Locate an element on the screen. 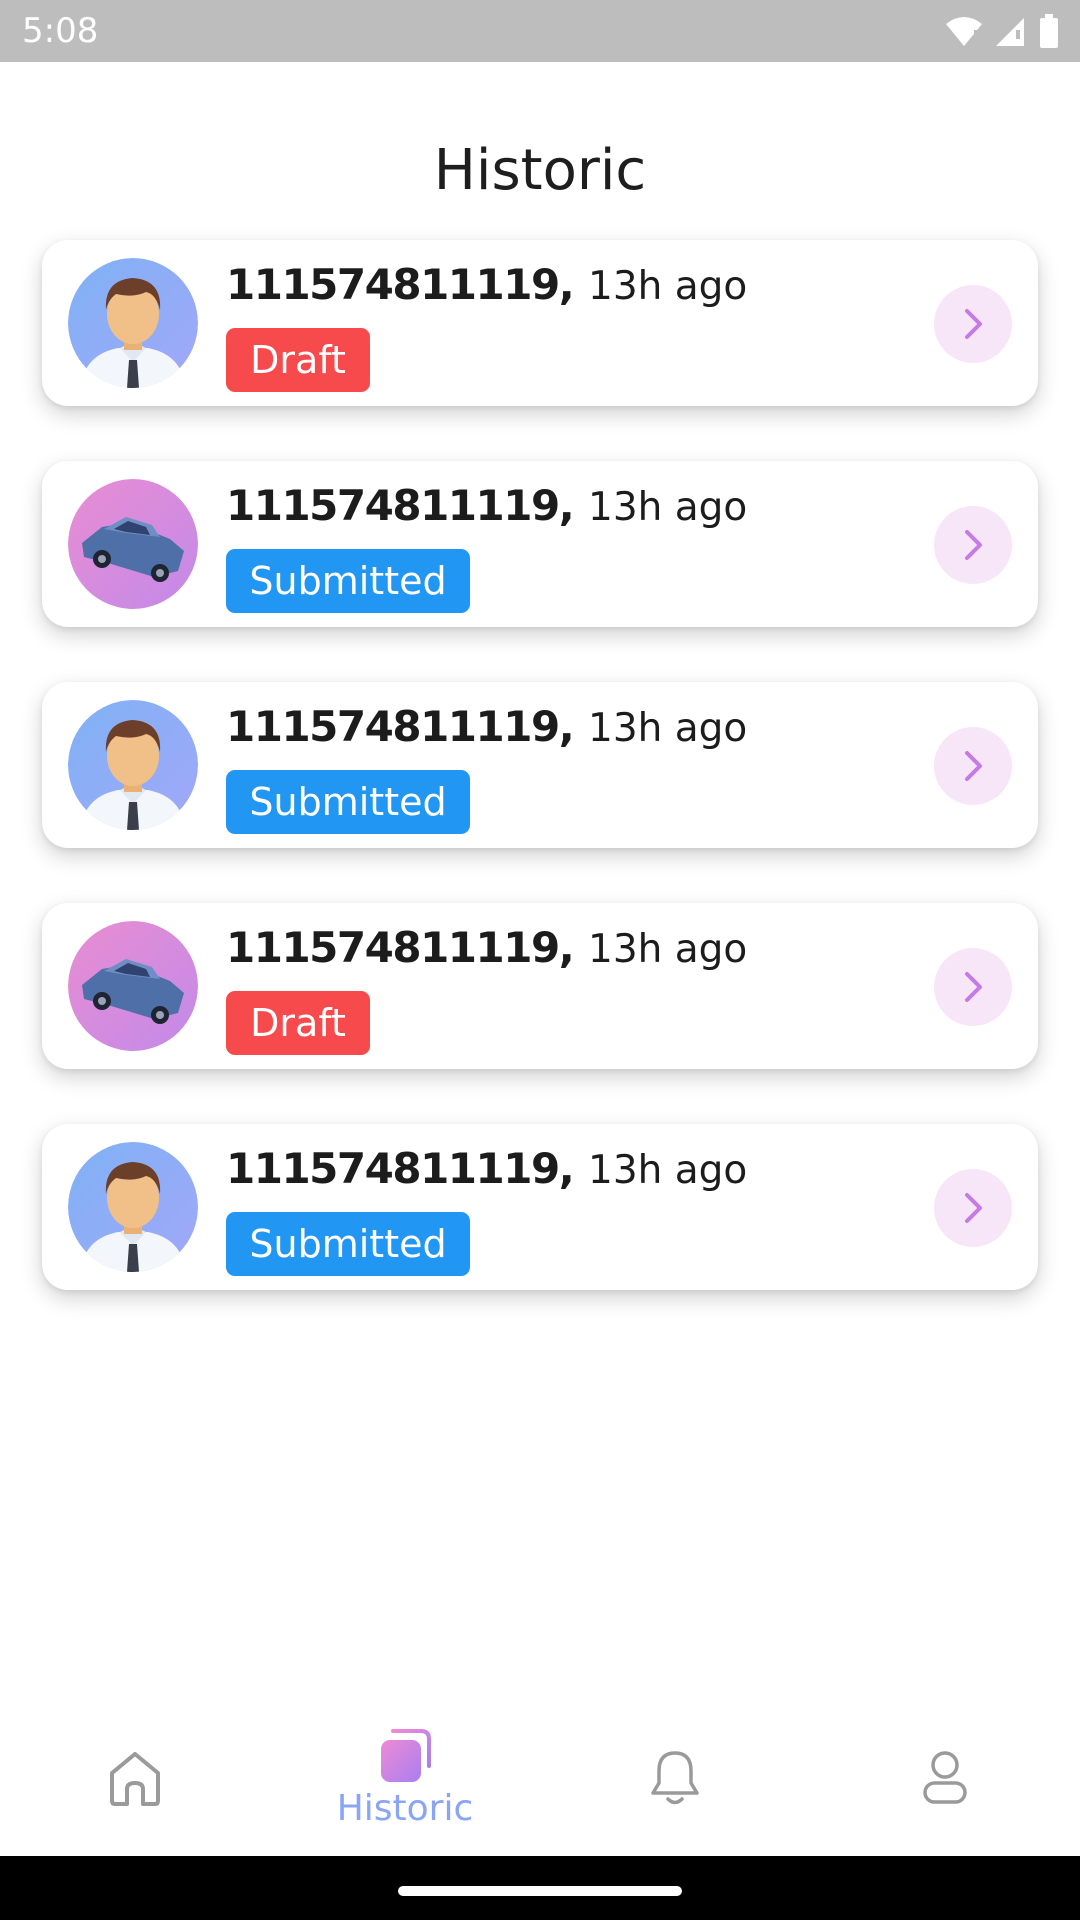 The width and height of the screenshot is (1080, 1920). home-icon is located at coordinates (135, 1779).